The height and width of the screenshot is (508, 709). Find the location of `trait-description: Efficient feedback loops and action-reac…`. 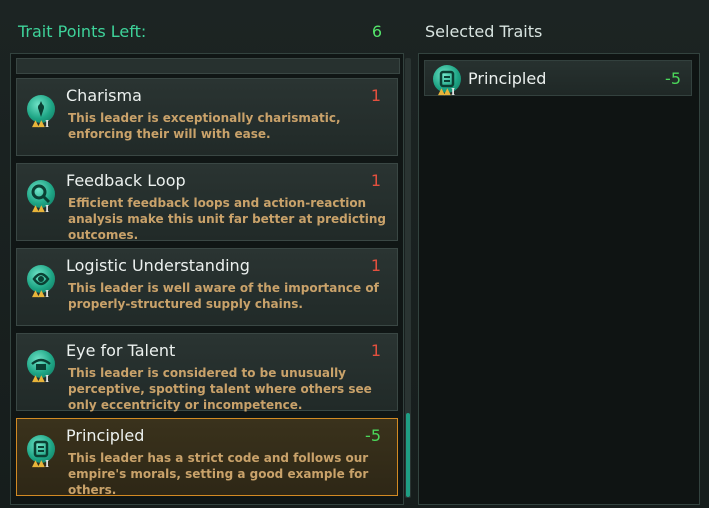

trait-description: Efficient feedback loops and action-reac… is located at coordinates (227, 219).